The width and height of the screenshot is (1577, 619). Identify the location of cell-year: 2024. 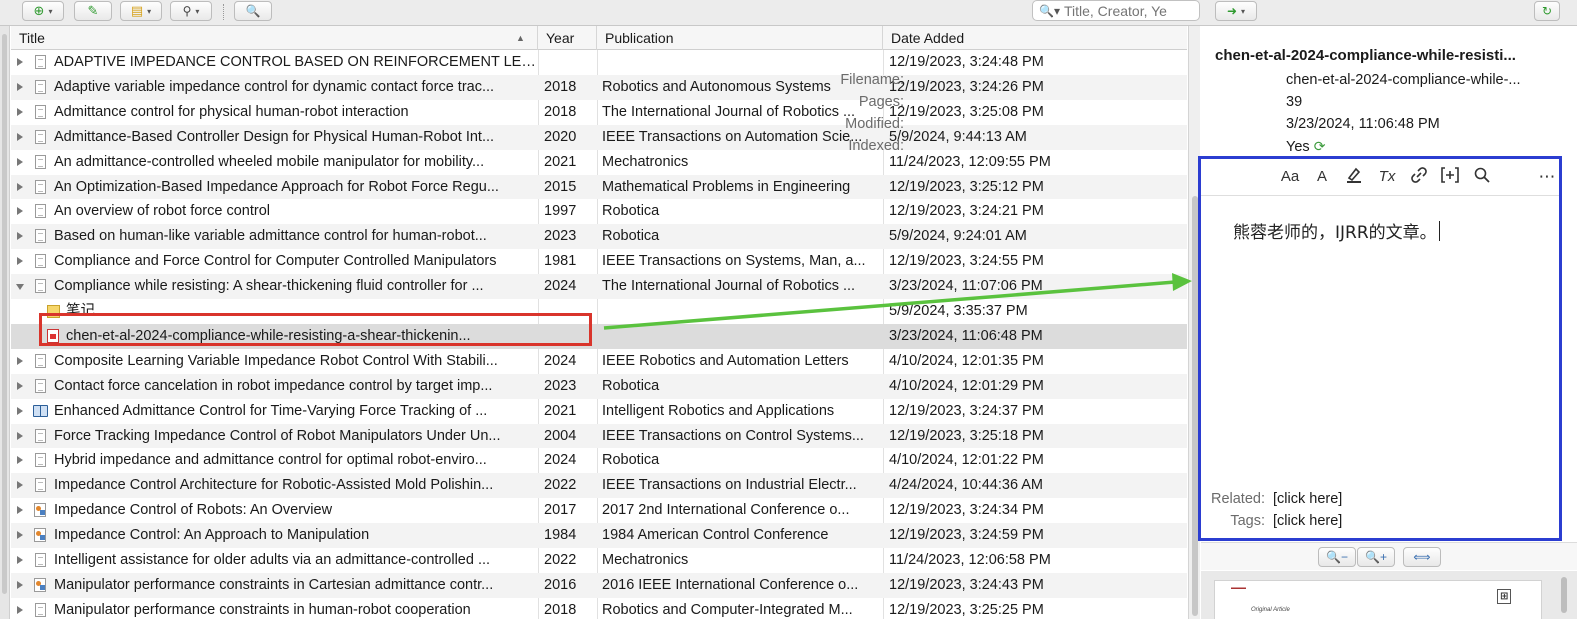
(560, 286).